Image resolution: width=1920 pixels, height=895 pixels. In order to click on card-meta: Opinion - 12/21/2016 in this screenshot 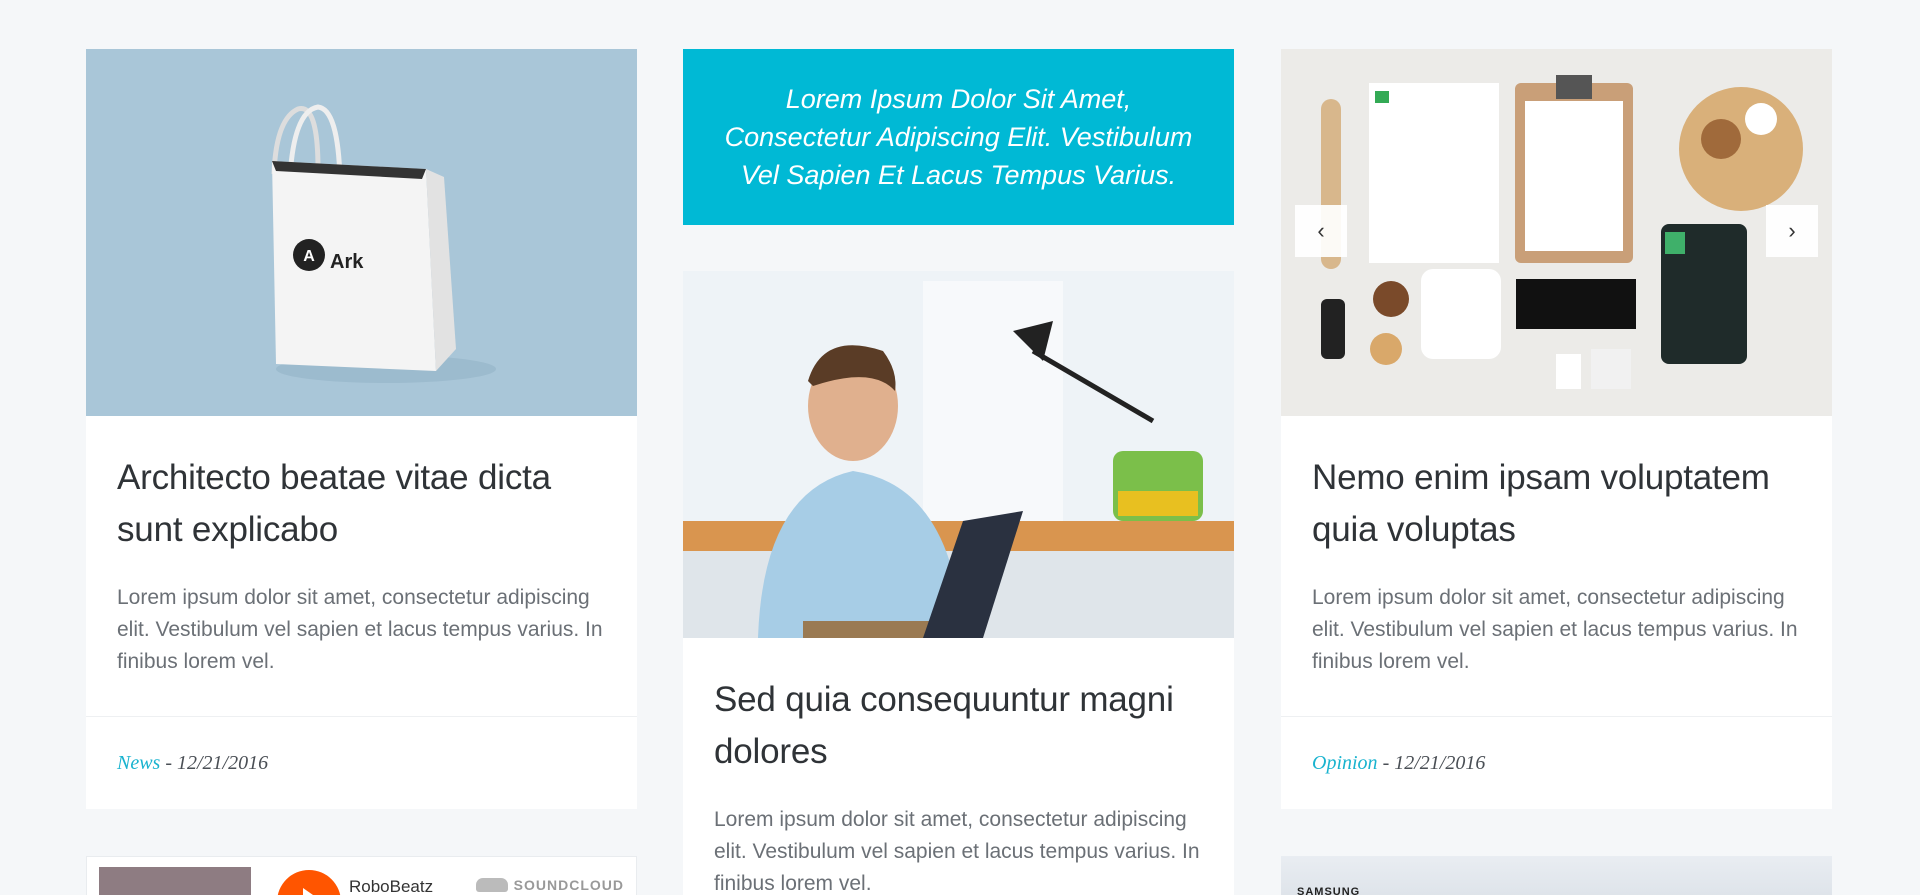, I will do `click(1556, 762)`.